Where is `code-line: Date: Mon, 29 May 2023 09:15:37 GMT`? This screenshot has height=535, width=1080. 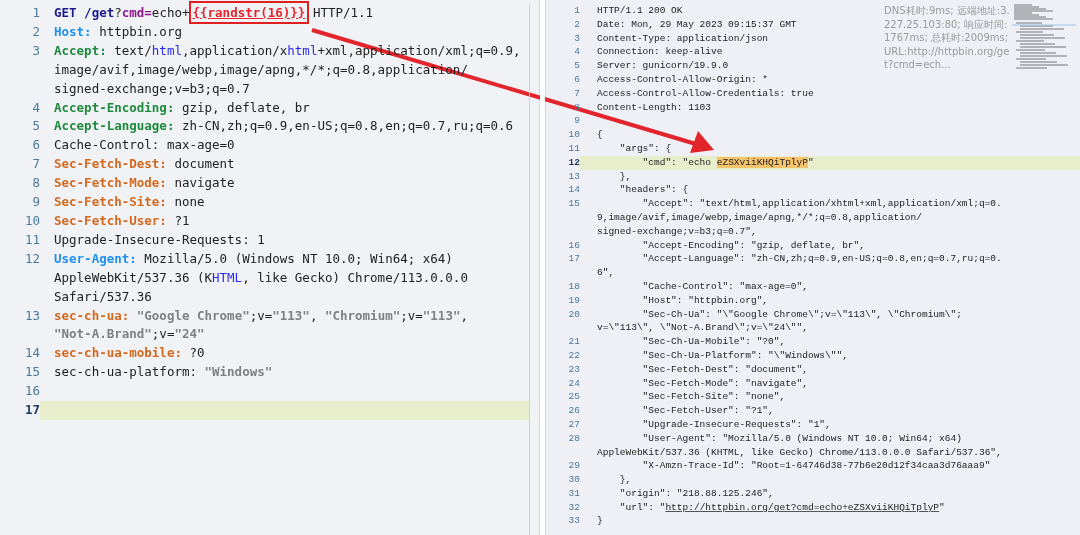
code-line: Date: Mon, 29 May 2023 09:15:37 GMT is located at coordinates (697, 24).